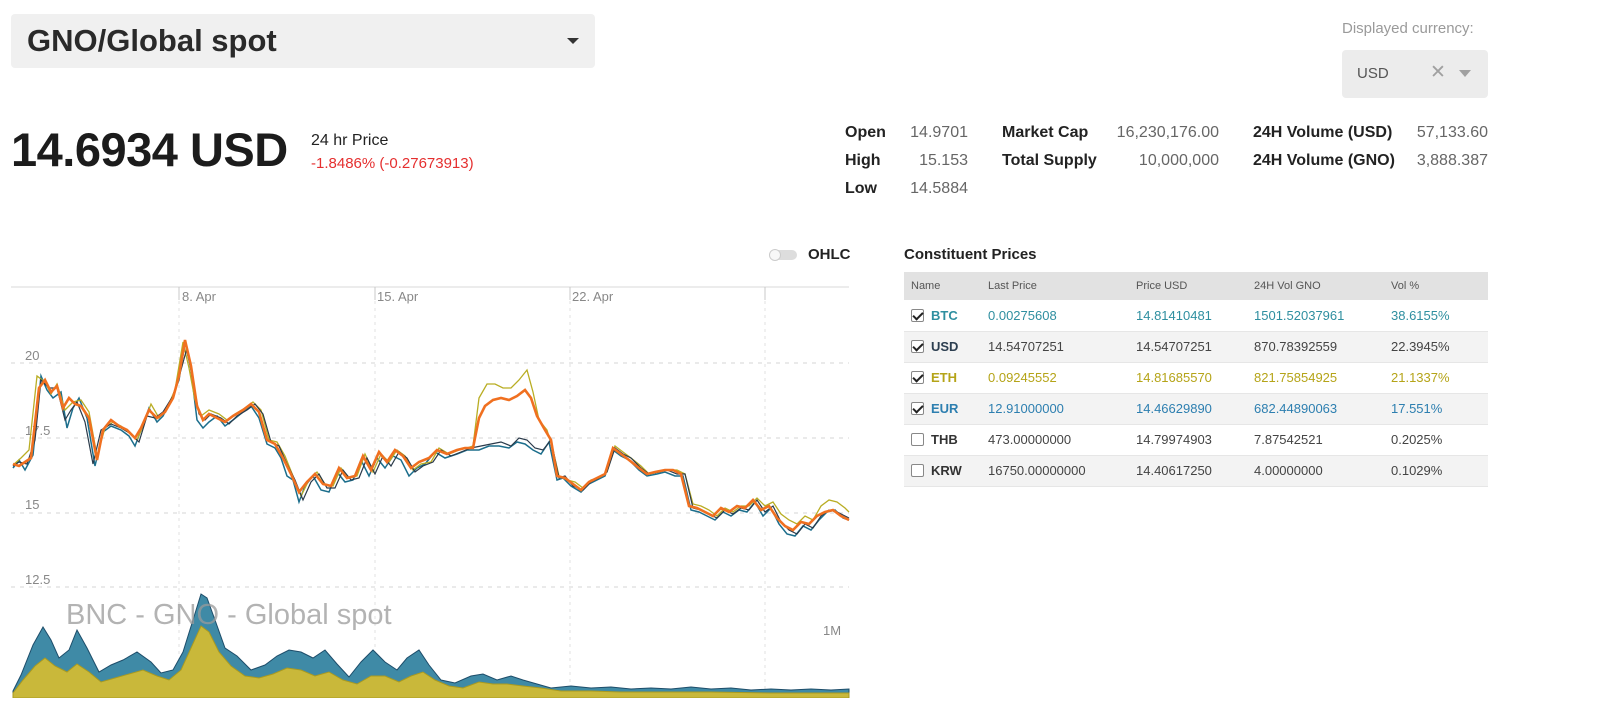 This screenshot has height=709, width=1600. What do you see at coordinates (1045, 132) in the screenshot?
I see `market-cap-label: Market Cap` at bounding box center [1045, 132].